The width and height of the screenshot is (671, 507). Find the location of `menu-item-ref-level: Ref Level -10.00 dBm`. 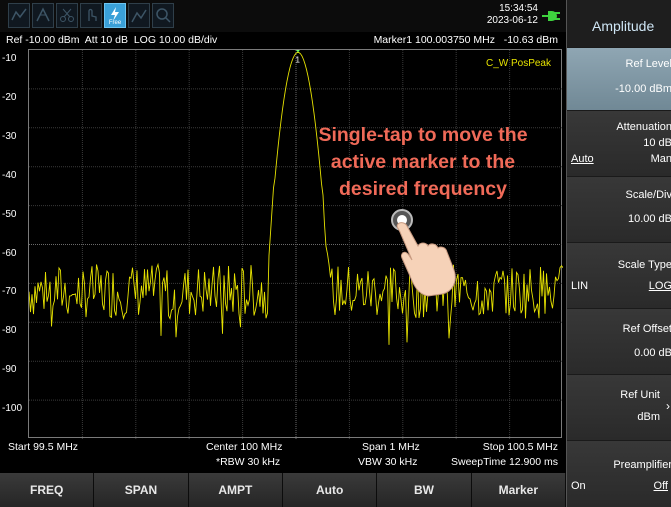

menu-item-ref-level: Ref Level -10.00 dBm is located at coordinates (619, 80).